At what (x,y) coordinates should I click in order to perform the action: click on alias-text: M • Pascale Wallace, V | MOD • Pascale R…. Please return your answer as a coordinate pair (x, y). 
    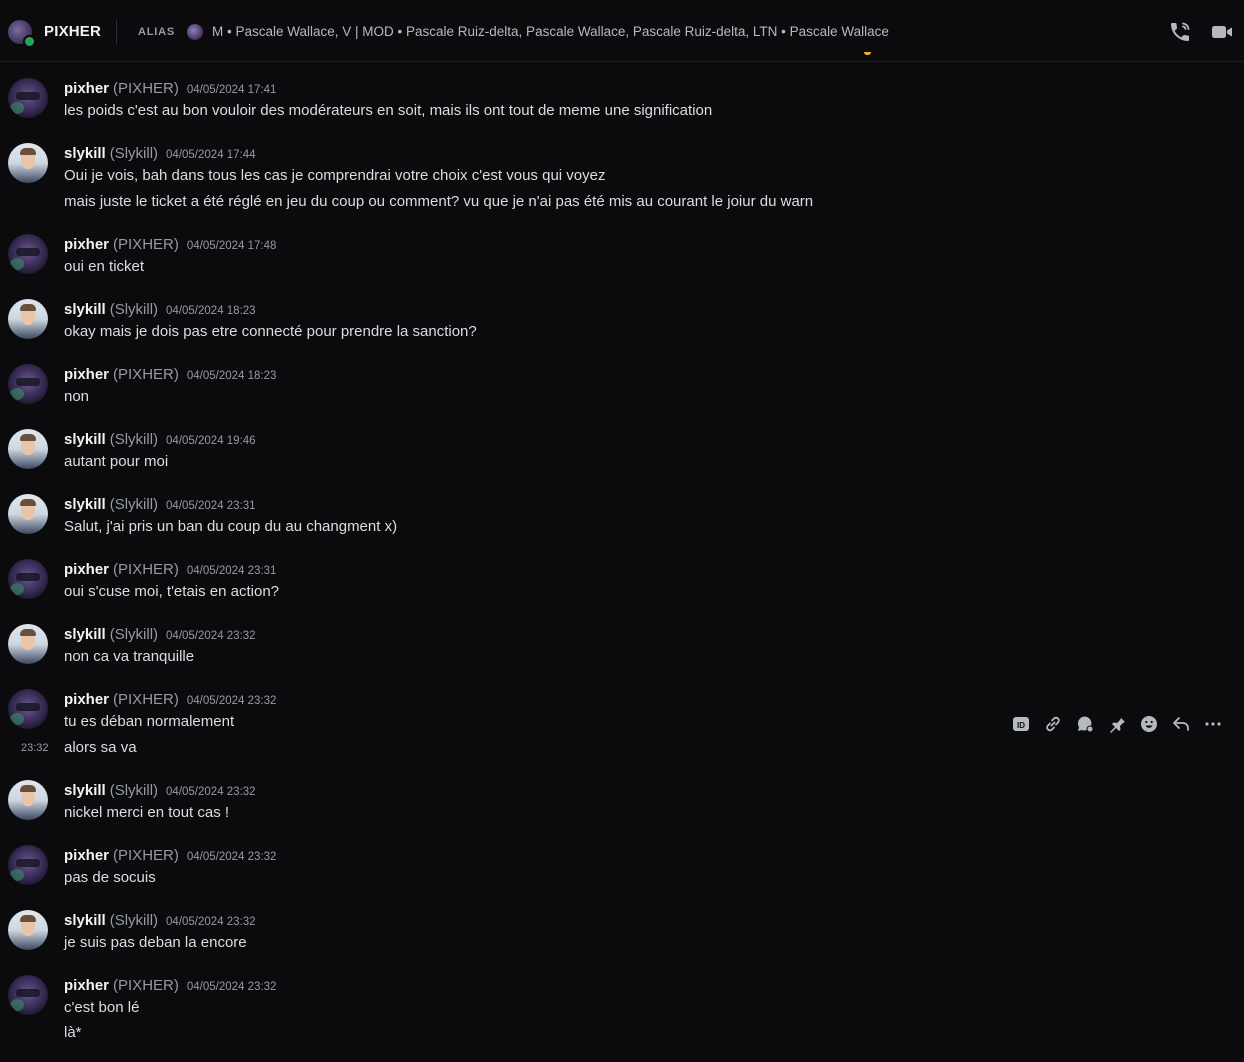
    Looking at the image, I should click on (550, 31).